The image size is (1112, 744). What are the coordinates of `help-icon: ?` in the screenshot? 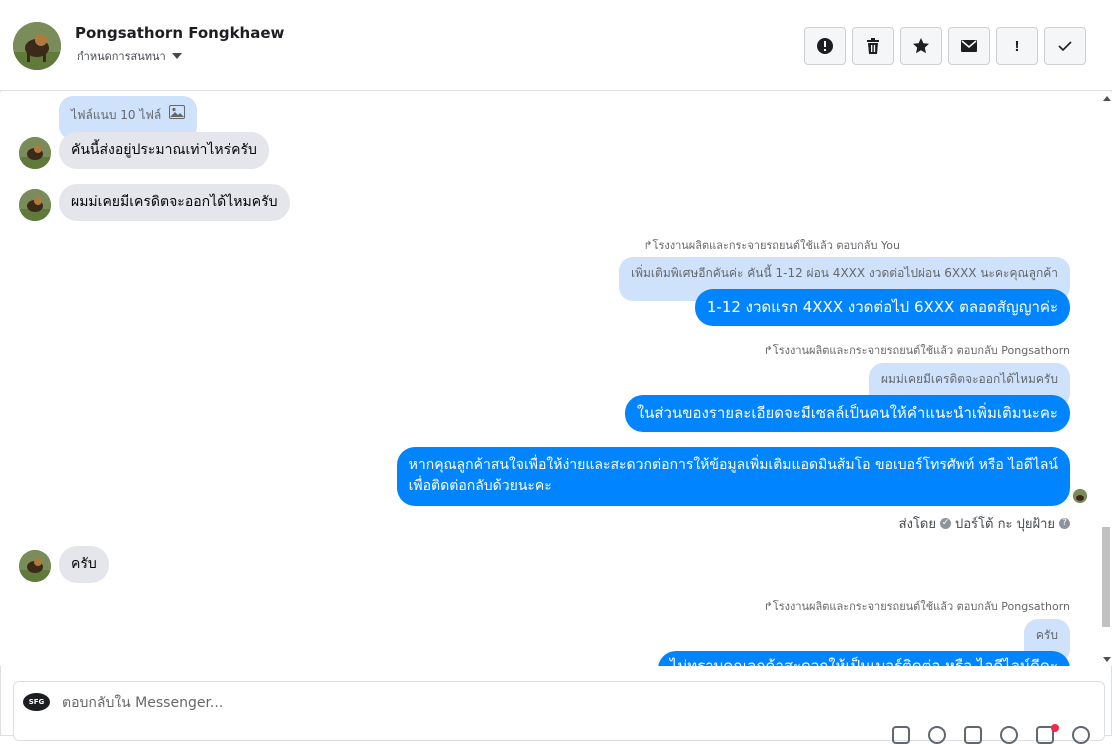 It's located at (1064, 523).